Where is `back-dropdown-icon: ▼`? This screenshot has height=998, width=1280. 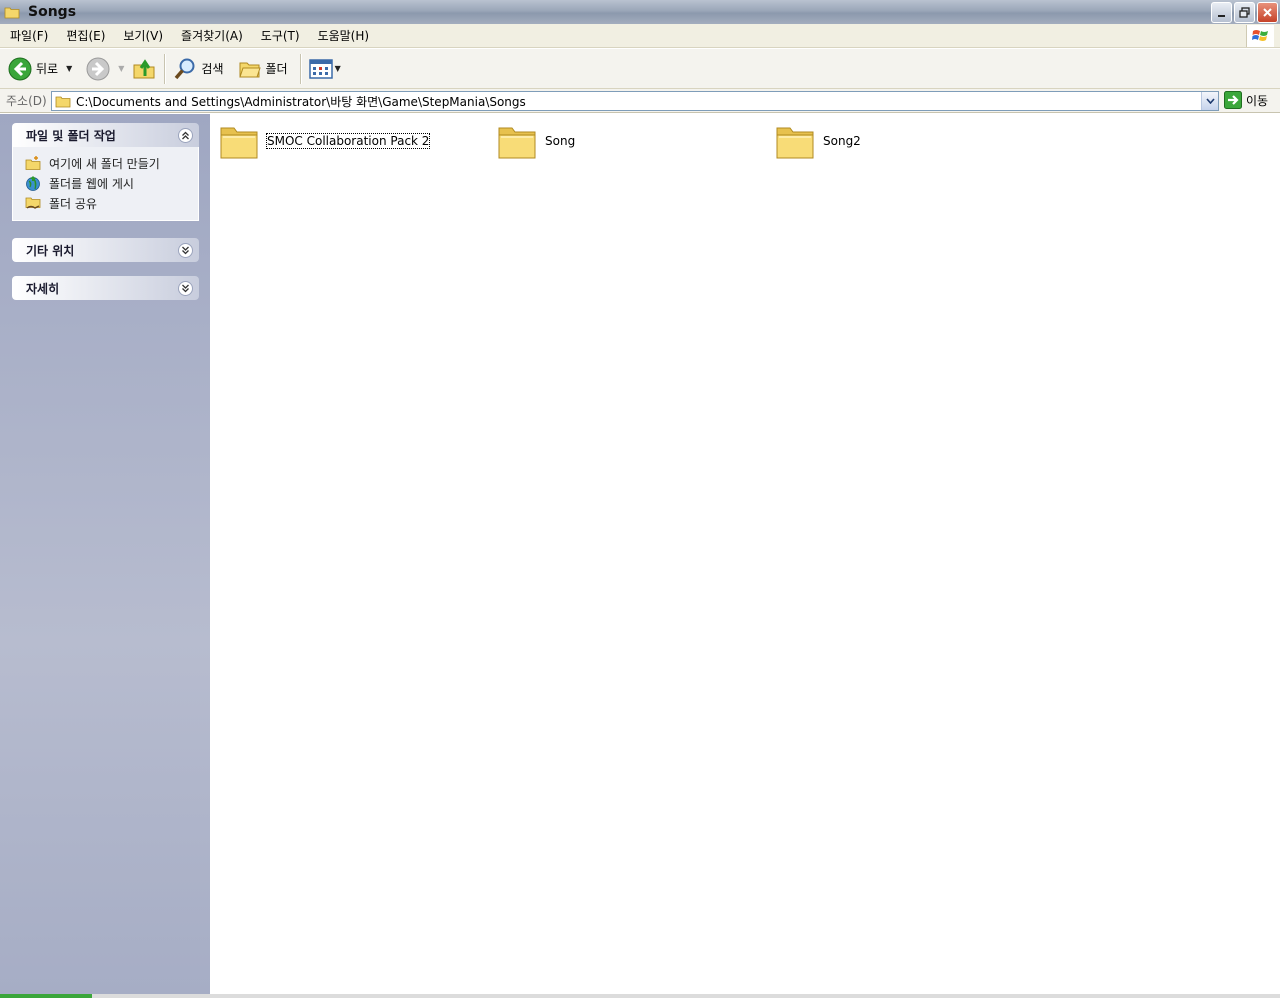 back-dropdown-icon: ▼ is located at coordinates (69, 68).